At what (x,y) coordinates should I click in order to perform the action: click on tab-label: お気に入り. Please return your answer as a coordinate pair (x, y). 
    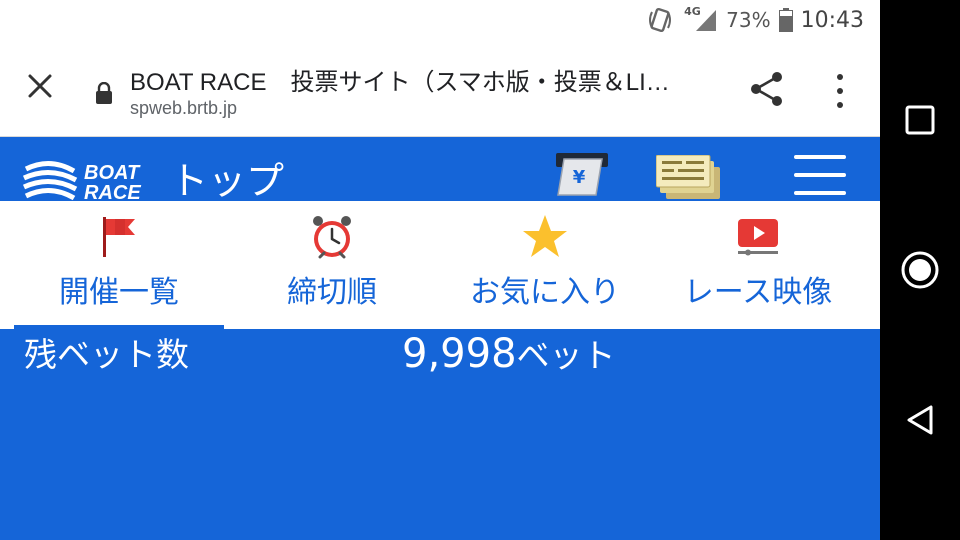
    Looking at the image, I should click on (545, 292).